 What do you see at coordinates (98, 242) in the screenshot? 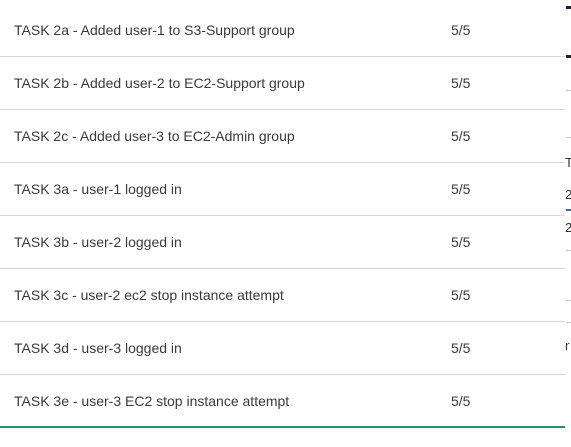
I see `task-name: TASK 3b - user-2 logged in` at bounding box center [98, 242].